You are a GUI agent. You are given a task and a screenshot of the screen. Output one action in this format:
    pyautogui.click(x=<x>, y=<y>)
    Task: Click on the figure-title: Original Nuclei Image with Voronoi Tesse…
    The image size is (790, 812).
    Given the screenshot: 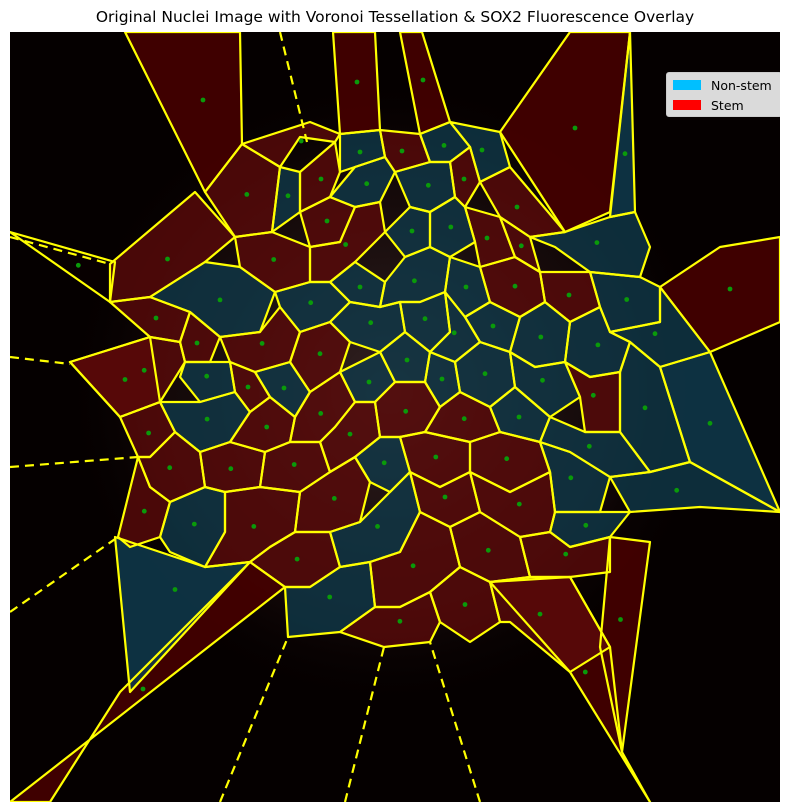 What is the action you would take?
    pyautogui.click(x=395, y=17)
    